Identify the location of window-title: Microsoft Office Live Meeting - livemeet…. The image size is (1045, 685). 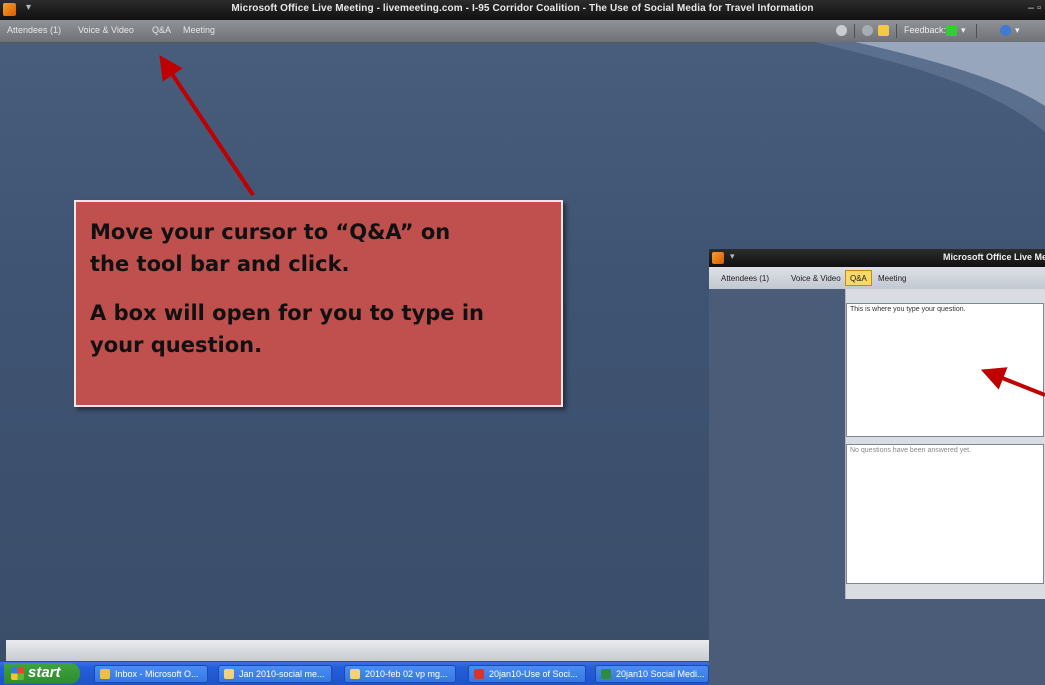
(522, 8).